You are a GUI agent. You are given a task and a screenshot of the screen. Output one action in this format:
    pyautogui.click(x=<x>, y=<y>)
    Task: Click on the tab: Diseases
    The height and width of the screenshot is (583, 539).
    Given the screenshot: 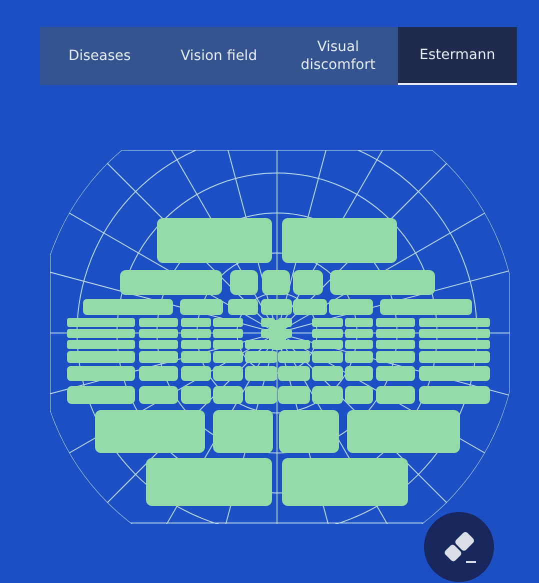 What is the action you would take?
    pyautogui.click(x=100, y=56)
    